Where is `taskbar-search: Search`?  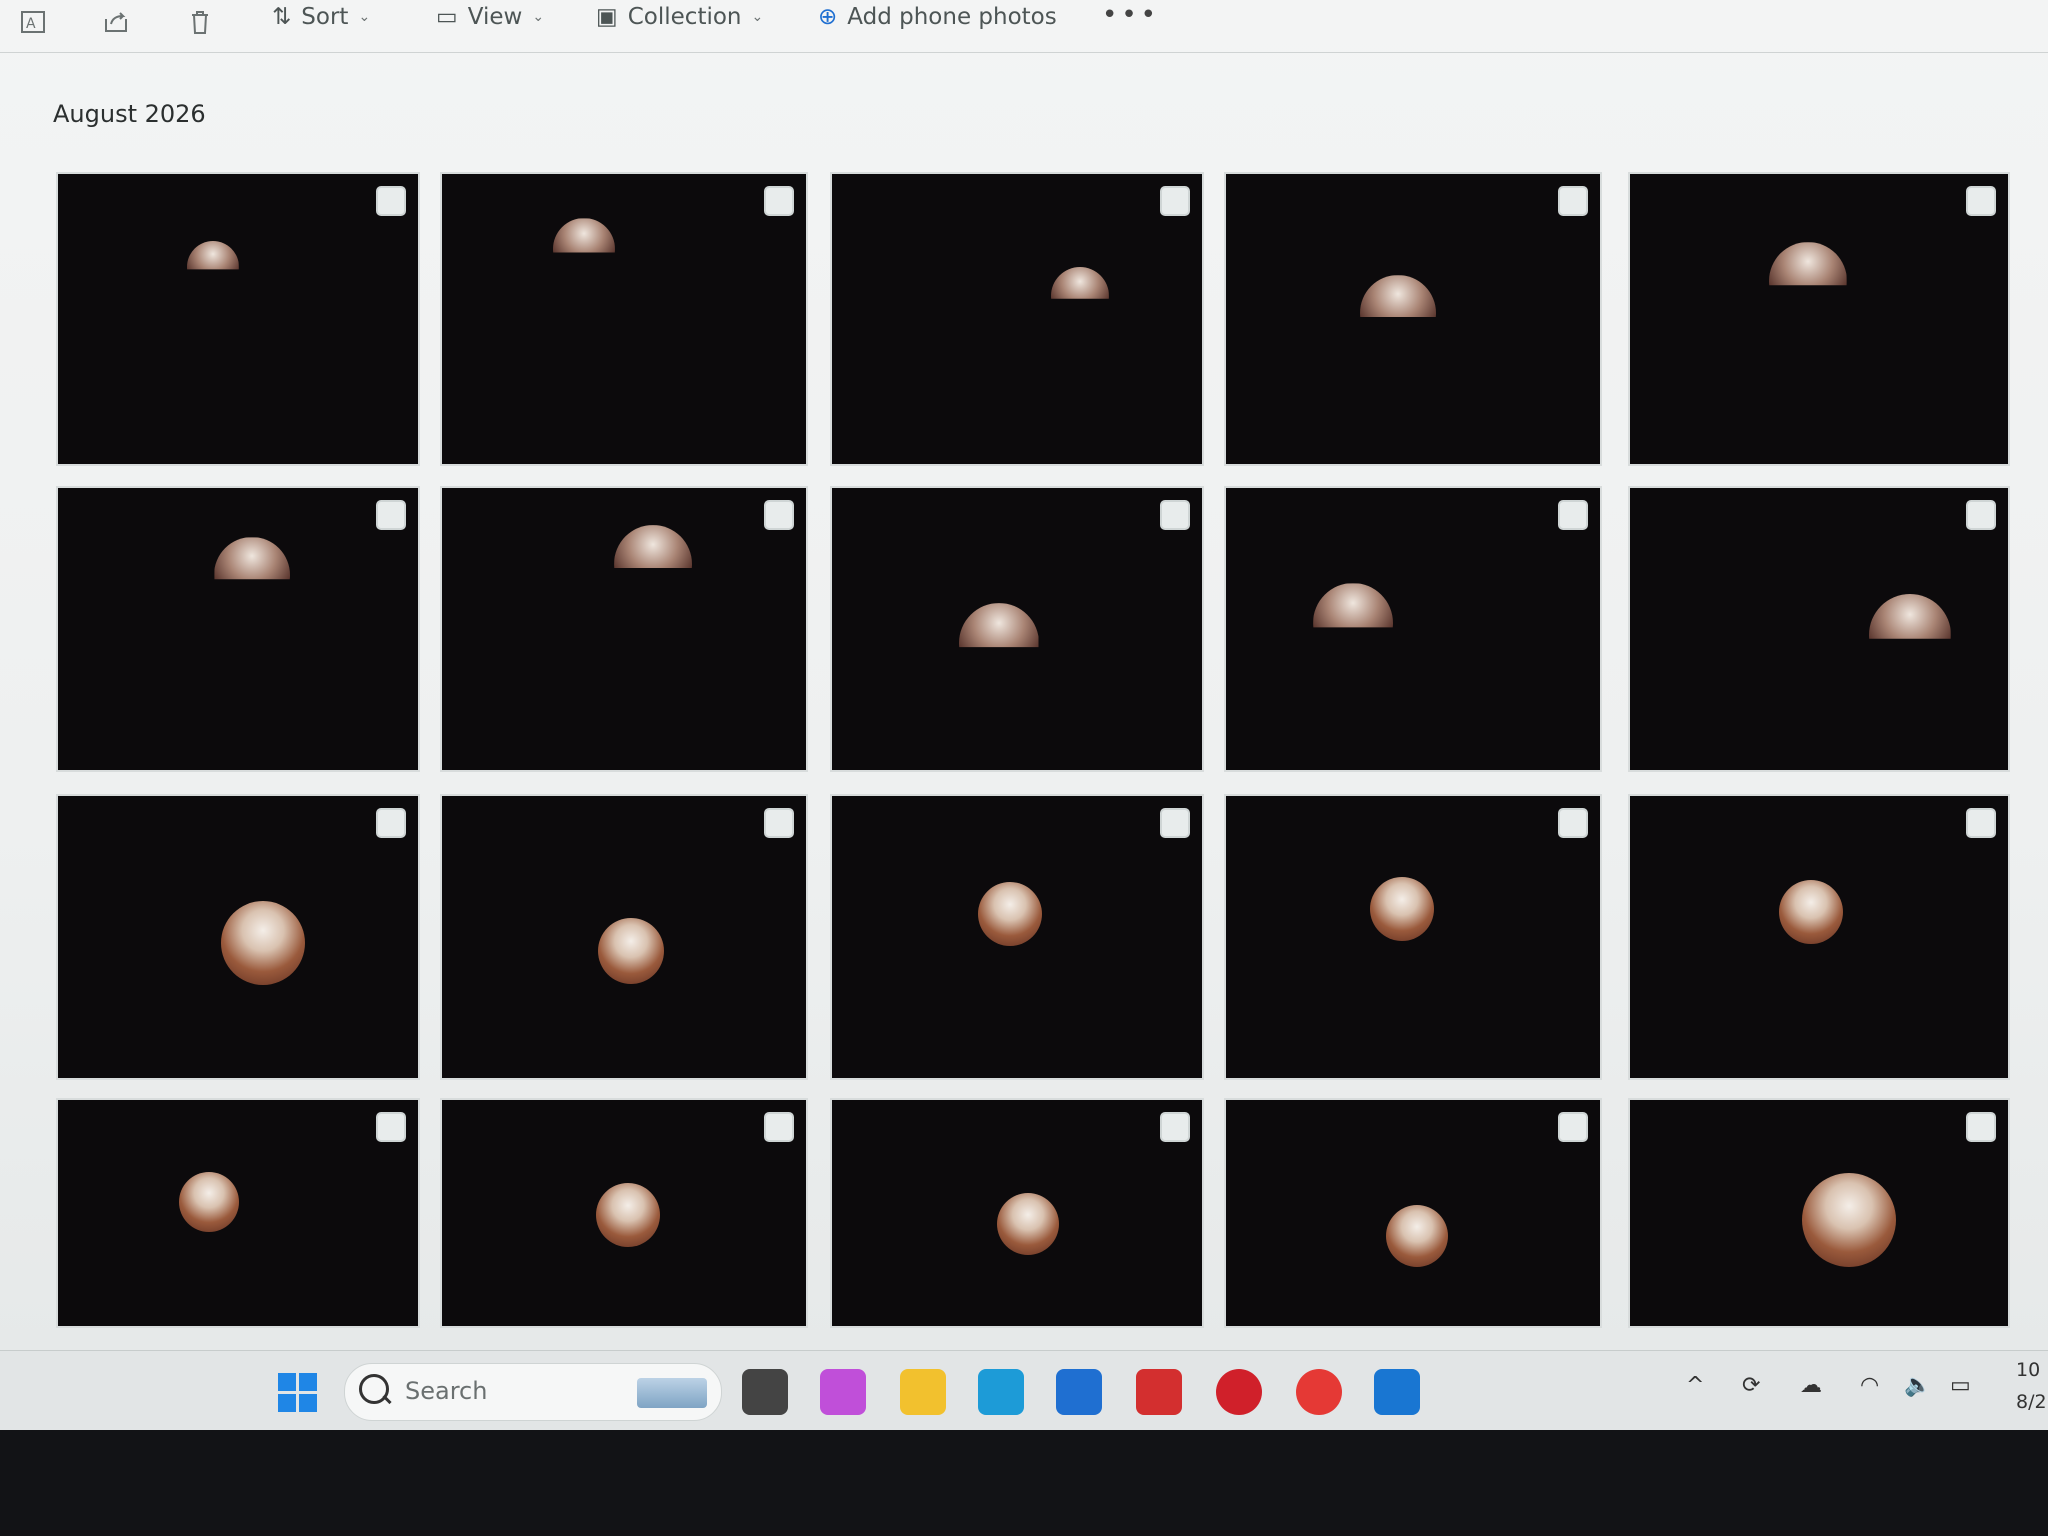
taskbar-search: Search is located at coordinates (533, 1392).